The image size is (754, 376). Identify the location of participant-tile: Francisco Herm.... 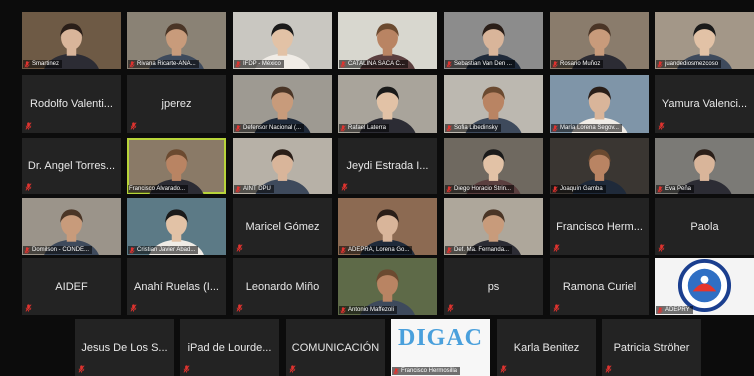
(599, 226).